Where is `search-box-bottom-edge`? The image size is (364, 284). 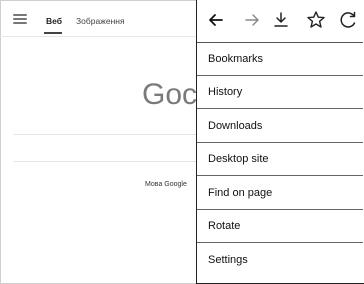 search-box-bottom-edge is located at coordinates (105, 161).